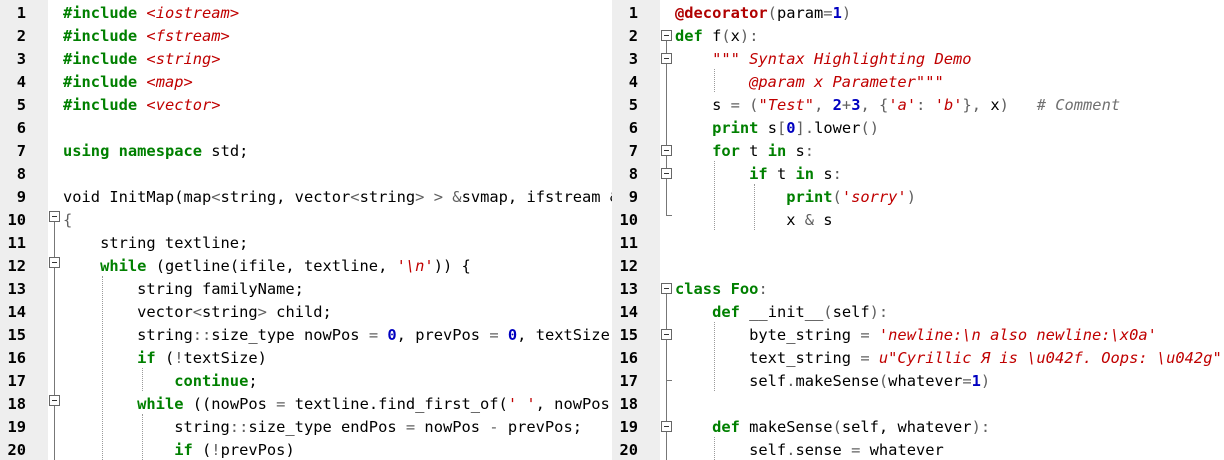 The width and height of the screenshot is (1224, 460). Describe the element at coordinates (337, 36) in the screenshot. I see `code-line: #include <fstream>` at that location.